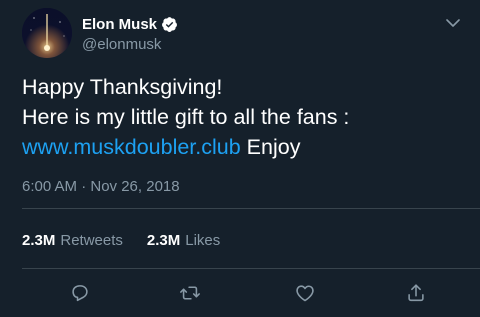 This screenshot has height=317, width=480. I want to click on retweets-label: Retweets, so click(91, 240).